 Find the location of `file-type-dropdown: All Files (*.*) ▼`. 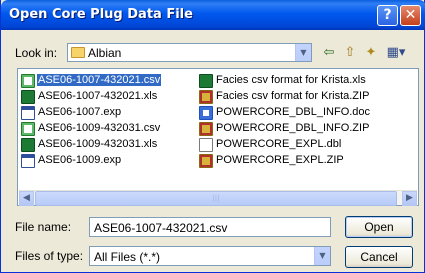

file-type-dropdown: All Files (*.*) ▼ is located at coordinates (210, 256).